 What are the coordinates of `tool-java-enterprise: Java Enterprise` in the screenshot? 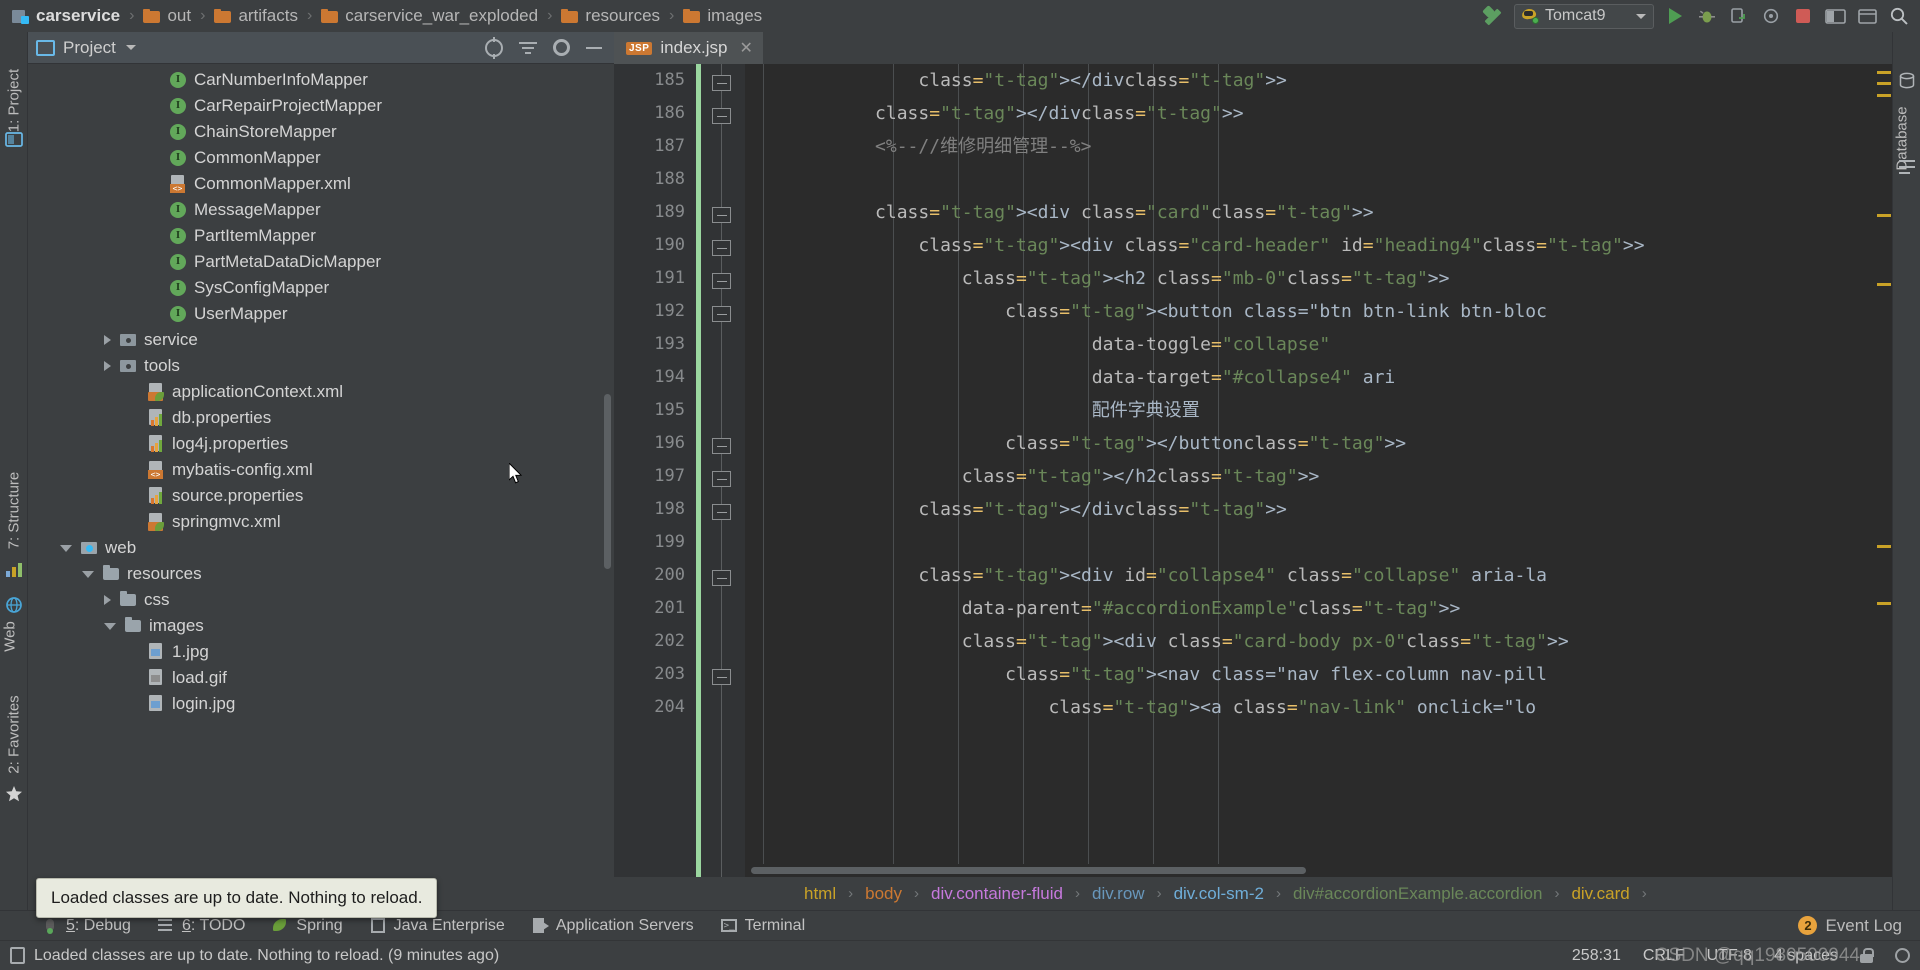 It's located at (437, 926).